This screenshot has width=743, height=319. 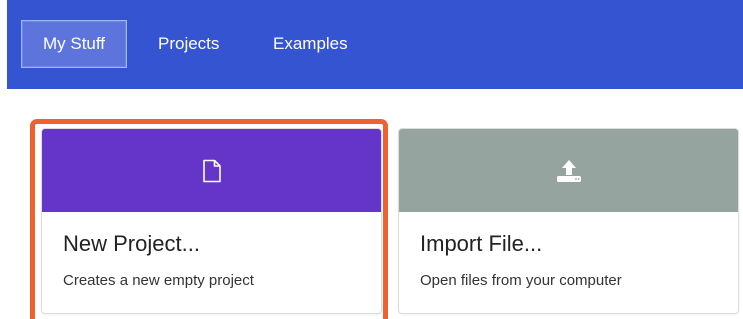 I want to click on tab-my-stuff: My Stuff, so click(x=74, y=44).